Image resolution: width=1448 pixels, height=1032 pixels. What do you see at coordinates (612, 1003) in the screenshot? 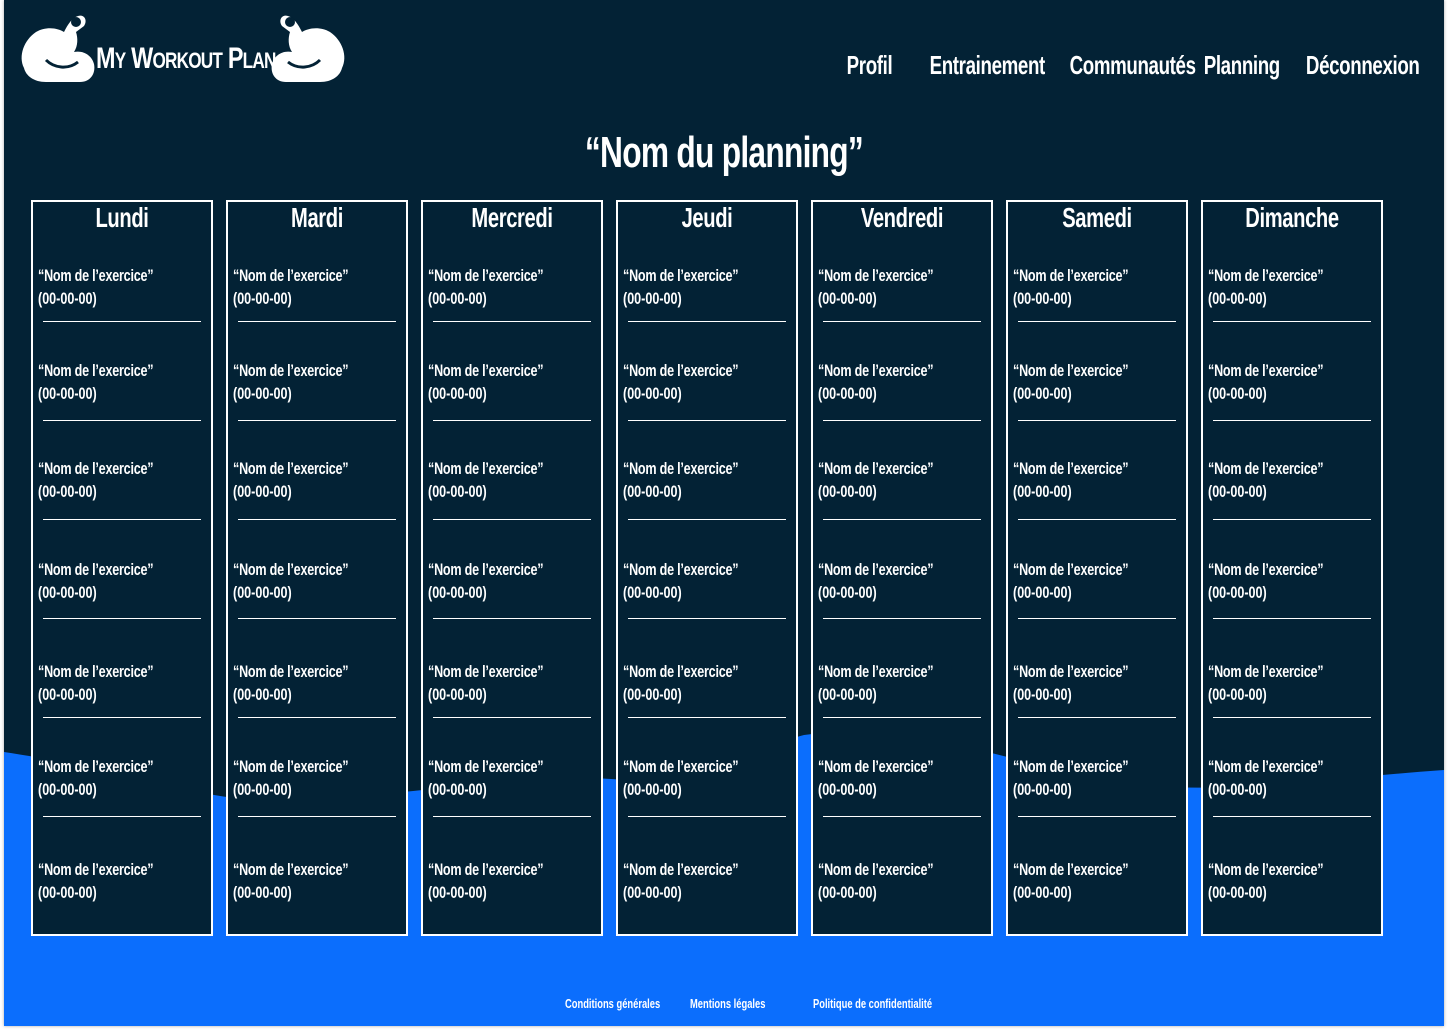
I see `footer-conditions-link: Conditions générales` at bounding box center [612, 1003].